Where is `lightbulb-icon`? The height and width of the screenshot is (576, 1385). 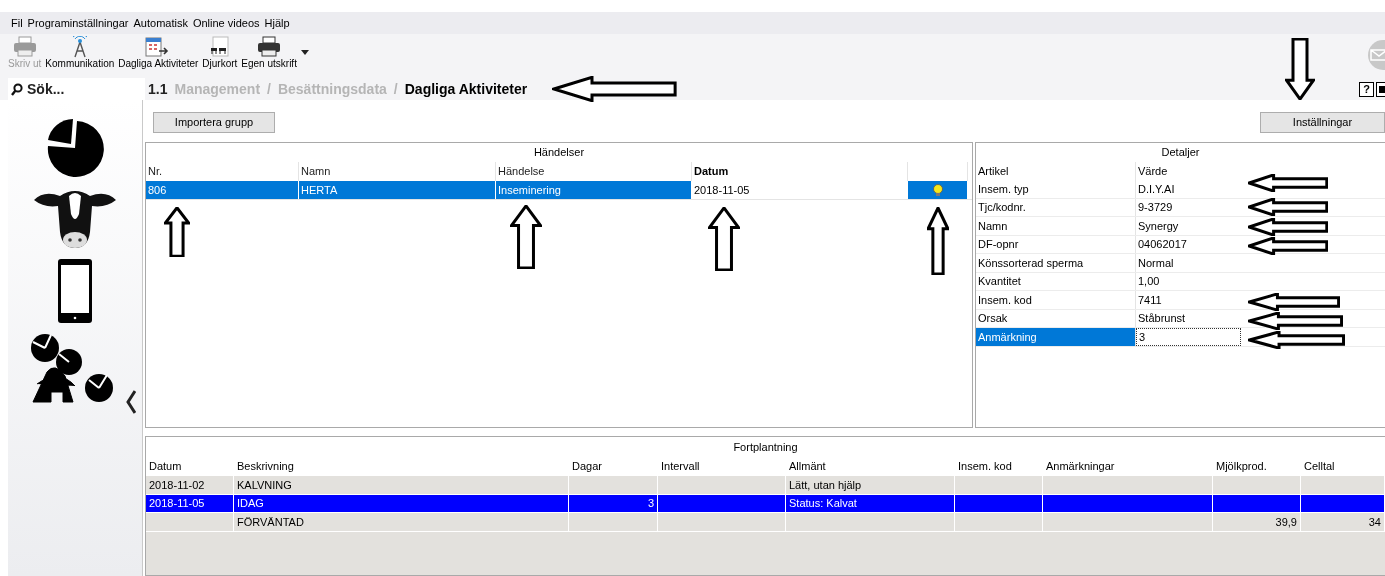 lightbulb-icon is located at coordinates (937, 190).